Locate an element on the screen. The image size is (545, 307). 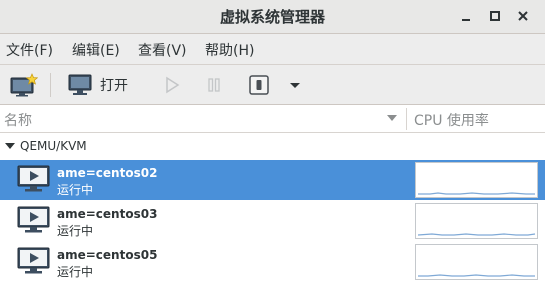
run-button is located at coordinates (172, 85).